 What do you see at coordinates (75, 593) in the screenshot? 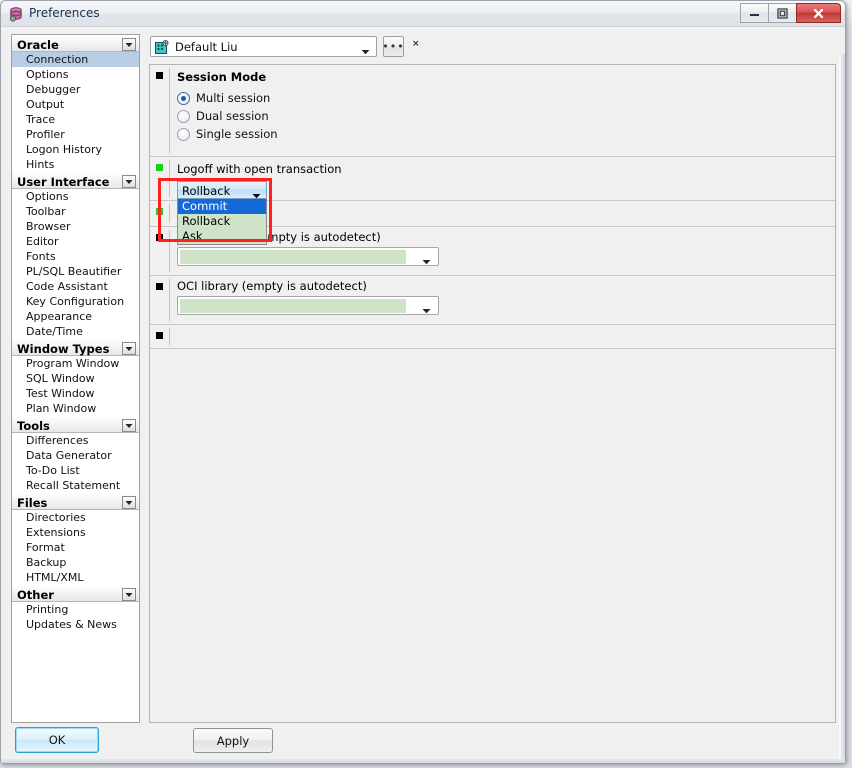
I see `sidebar-group-header-other: Other` at bounding box center [75, 593].